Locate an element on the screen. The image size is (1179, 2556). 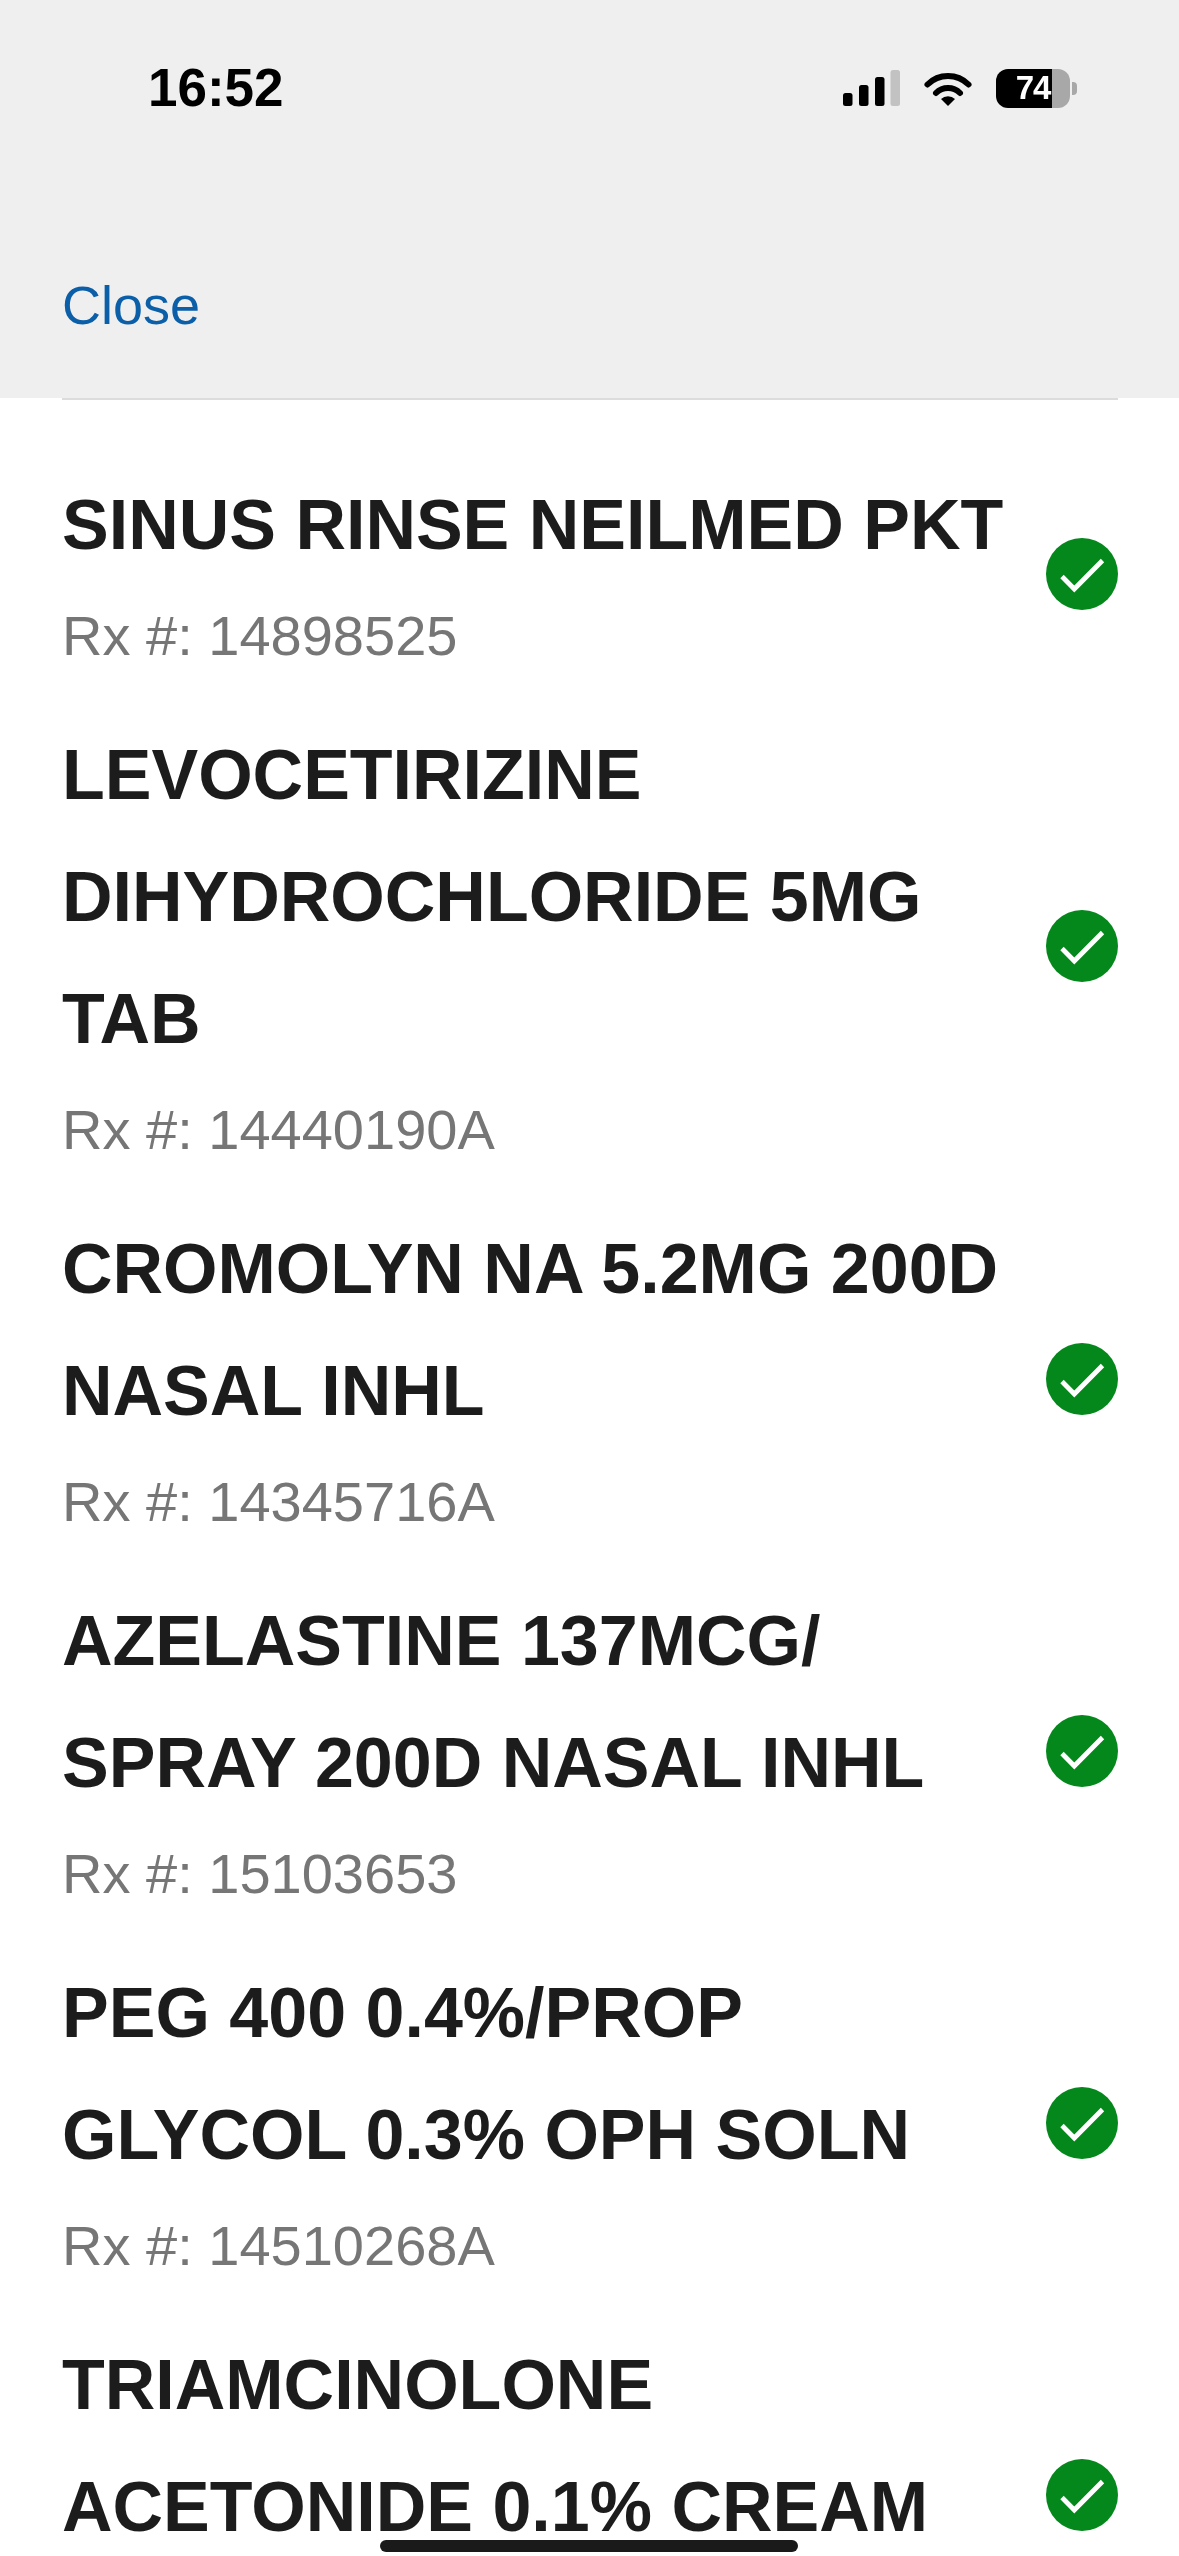
medication-name: TRIAMCINOLONE ACETONIDE 0.1% CREAM is located at coordinates (496, 2441).